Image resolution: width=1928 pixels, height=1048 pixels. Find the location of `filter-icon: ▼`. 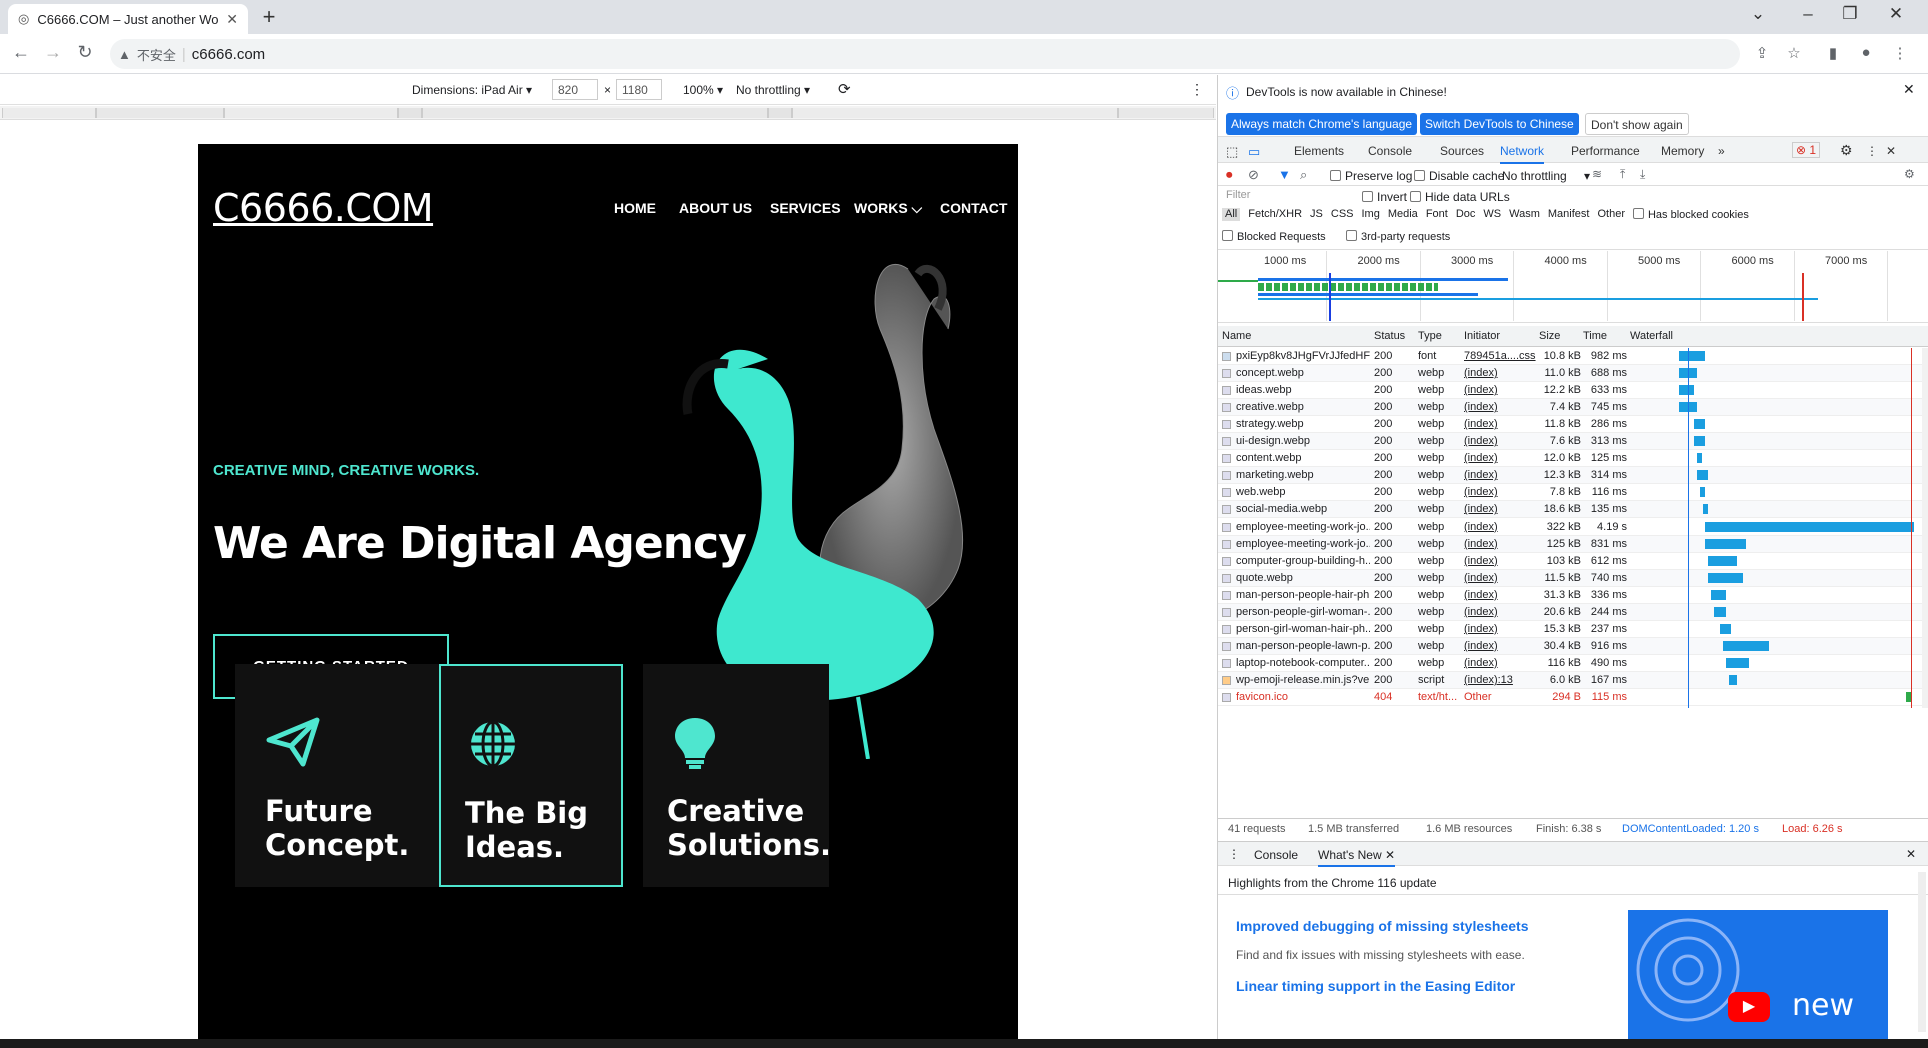

filter-icon: ▼ is located at coordinates (1284, 174).